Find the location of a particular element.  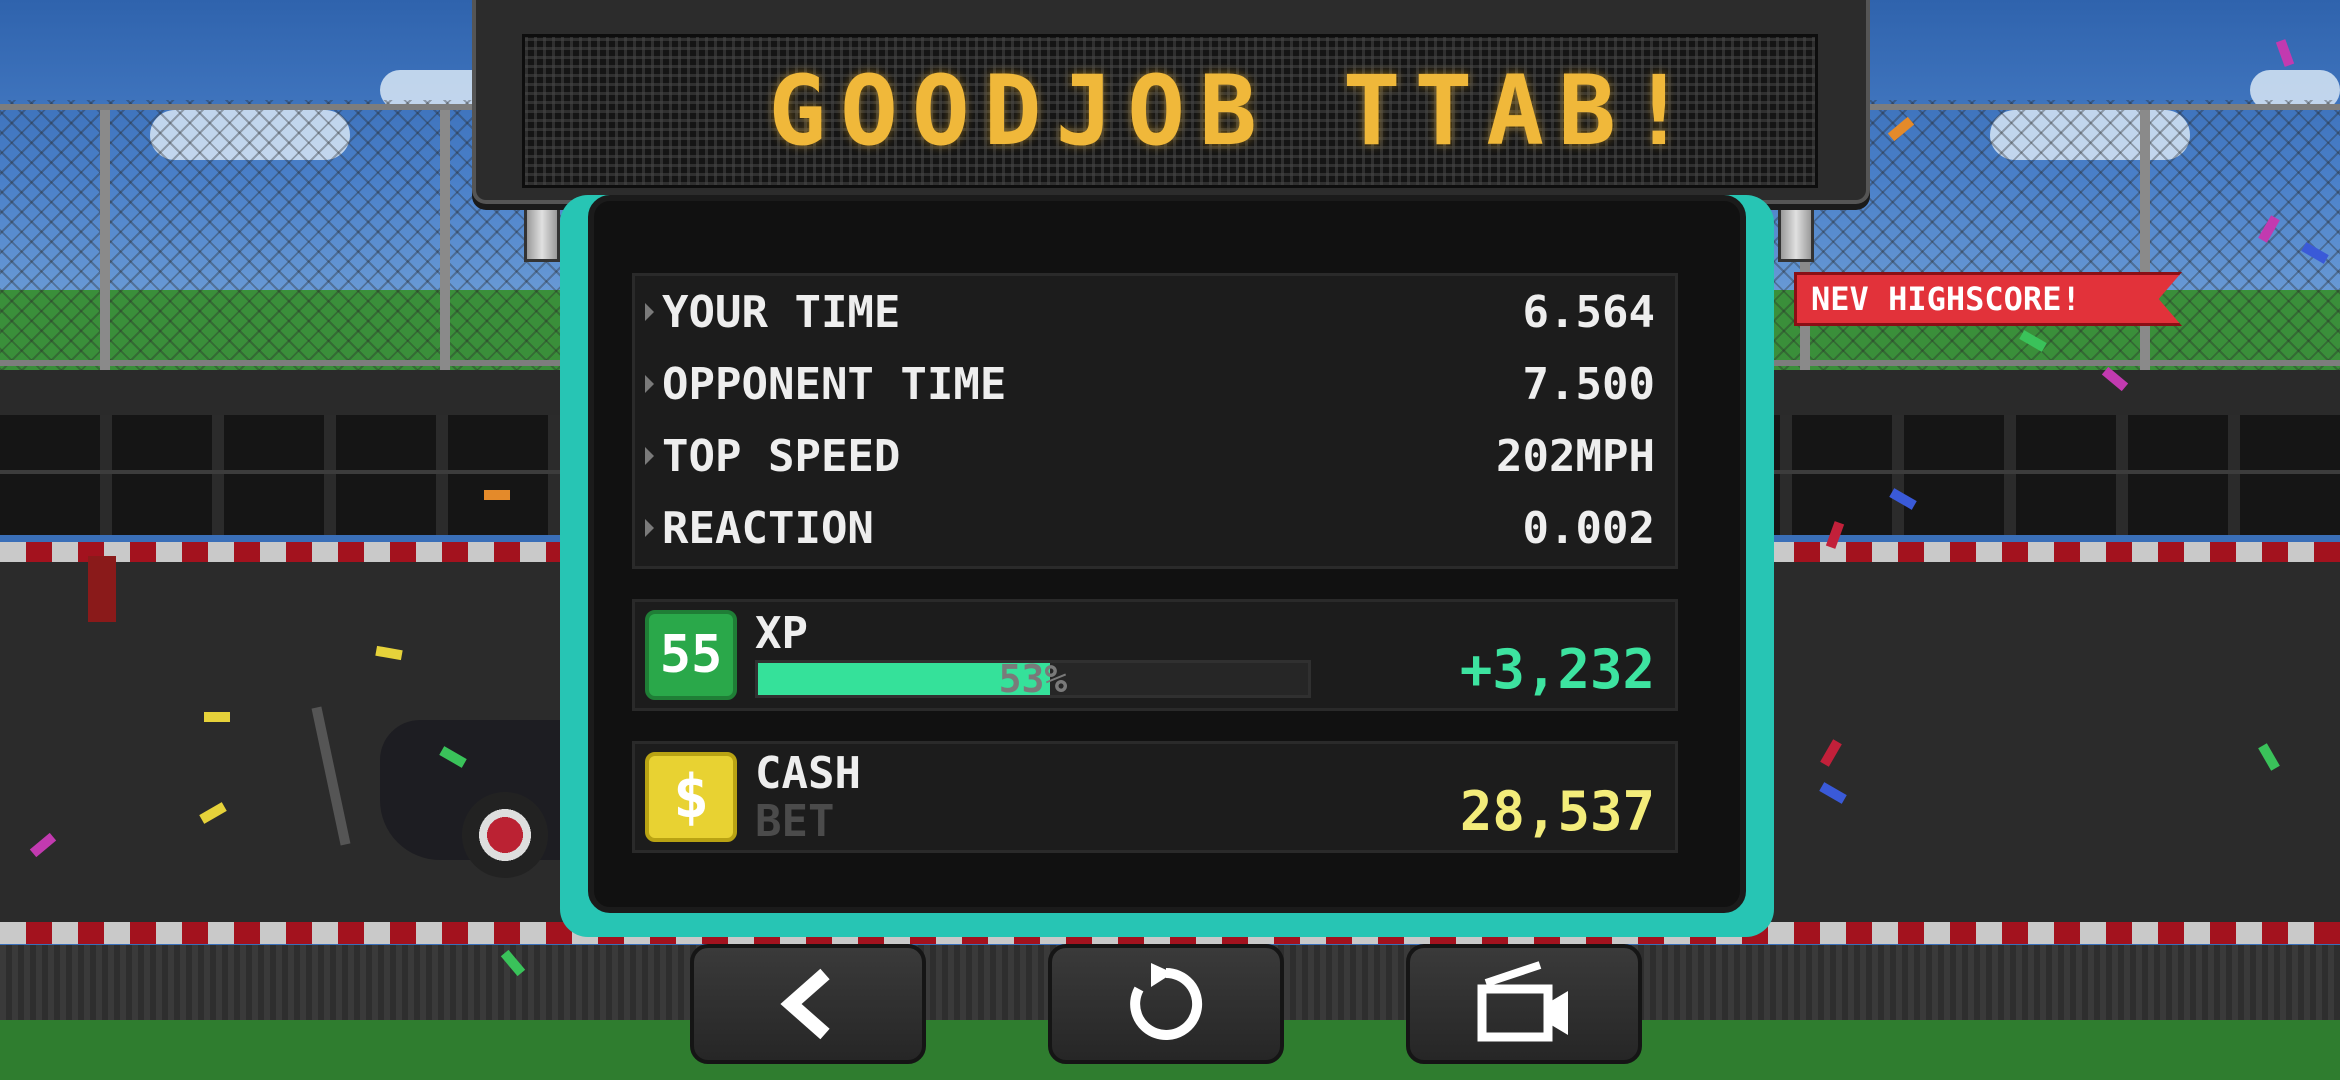

video-camera-icon is located at coordinates (1522, 1001).